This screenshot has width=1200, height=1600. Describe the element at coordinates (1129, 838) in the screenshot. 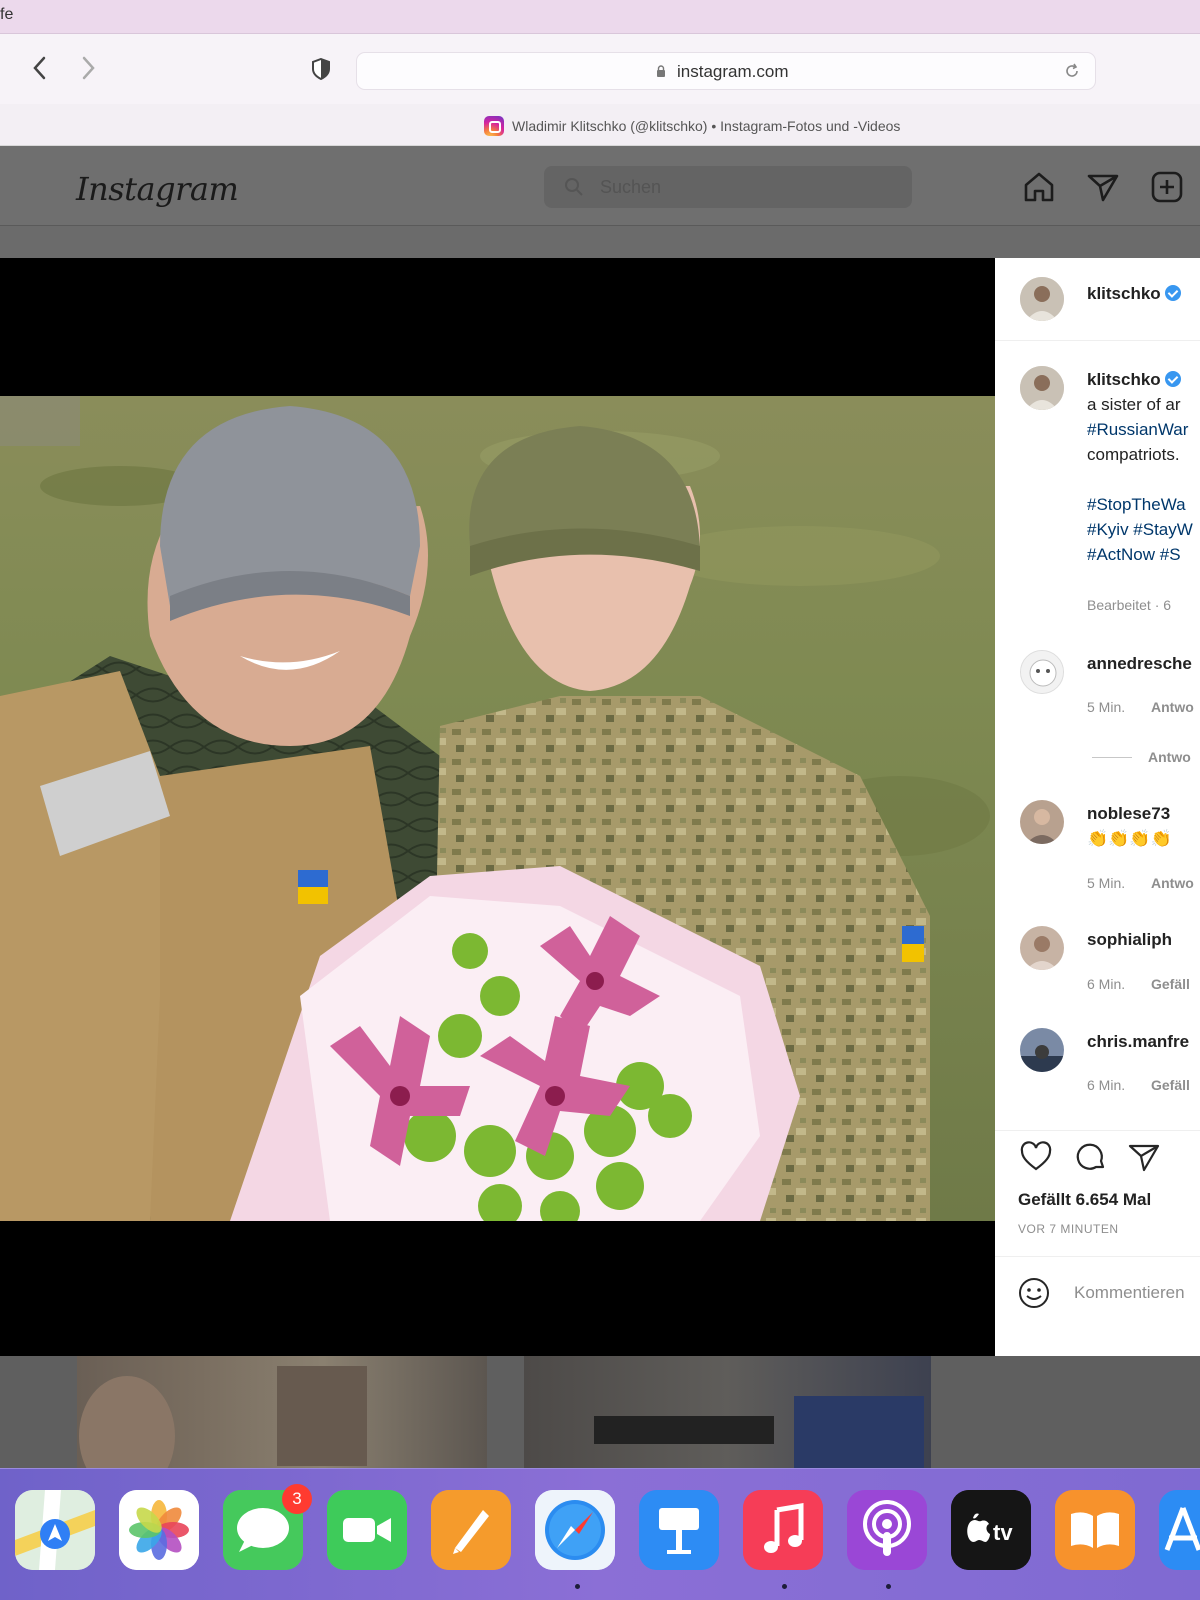

I see `comment-text: 👏👏👏👏` at that location.